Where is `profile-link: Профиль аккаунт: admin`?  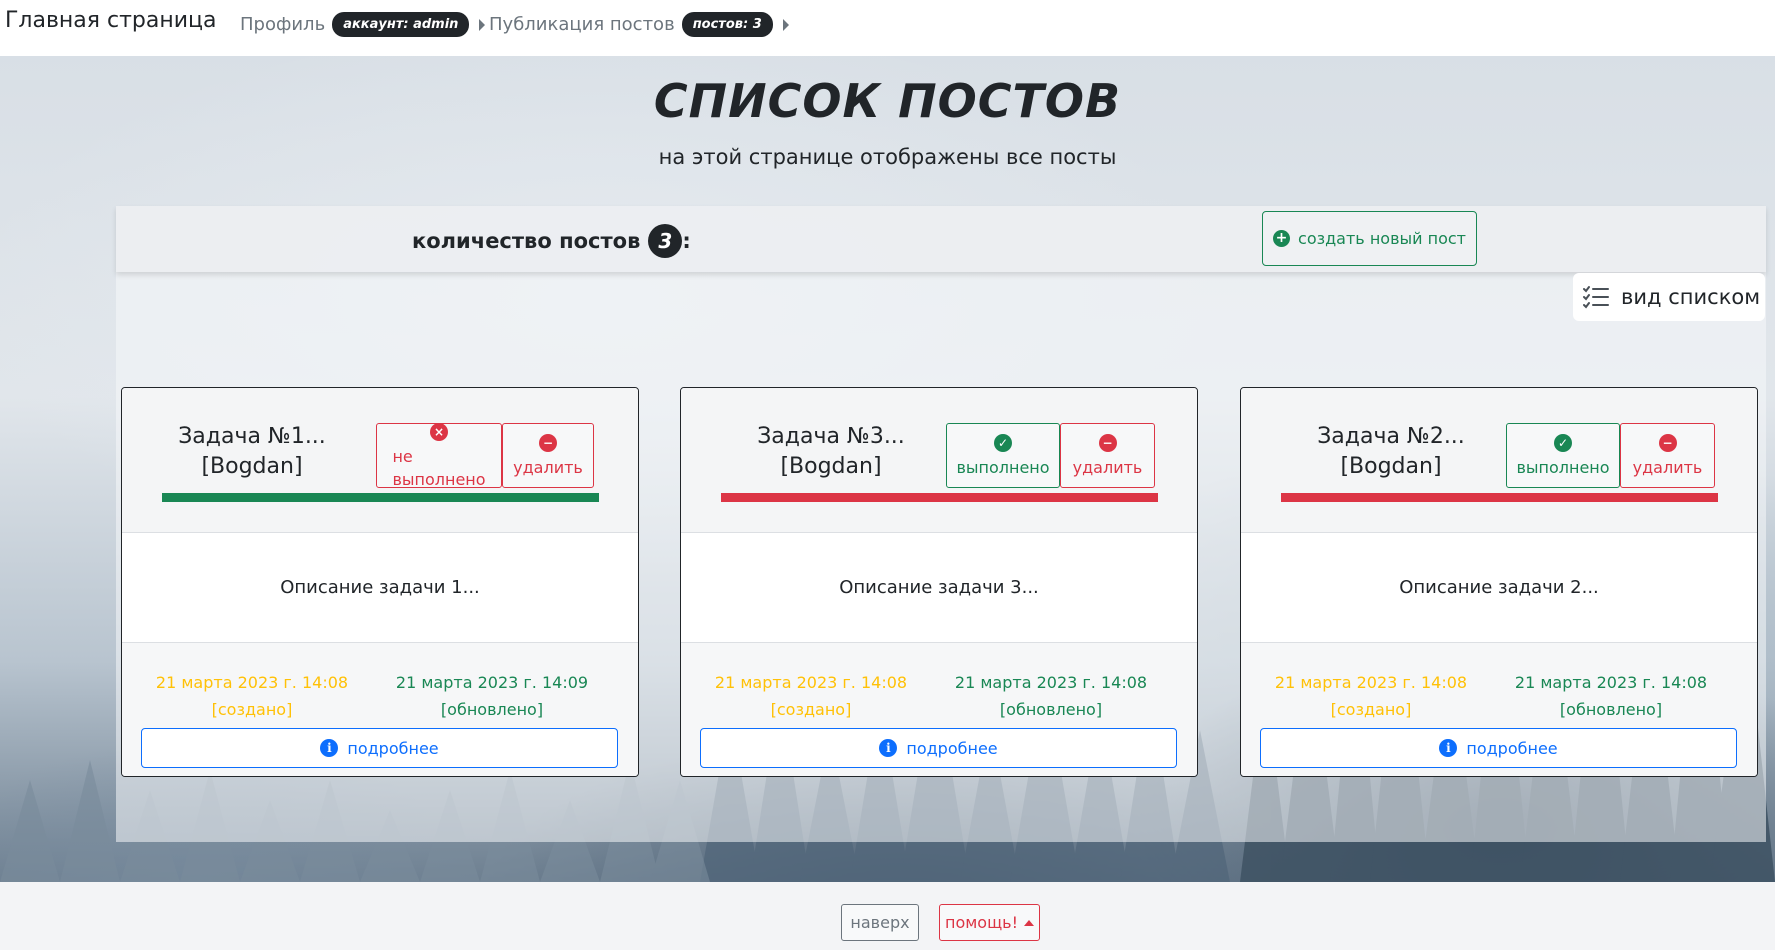 profile-link: Профиль аккаунт: admin is located at coordinates (363, 24).